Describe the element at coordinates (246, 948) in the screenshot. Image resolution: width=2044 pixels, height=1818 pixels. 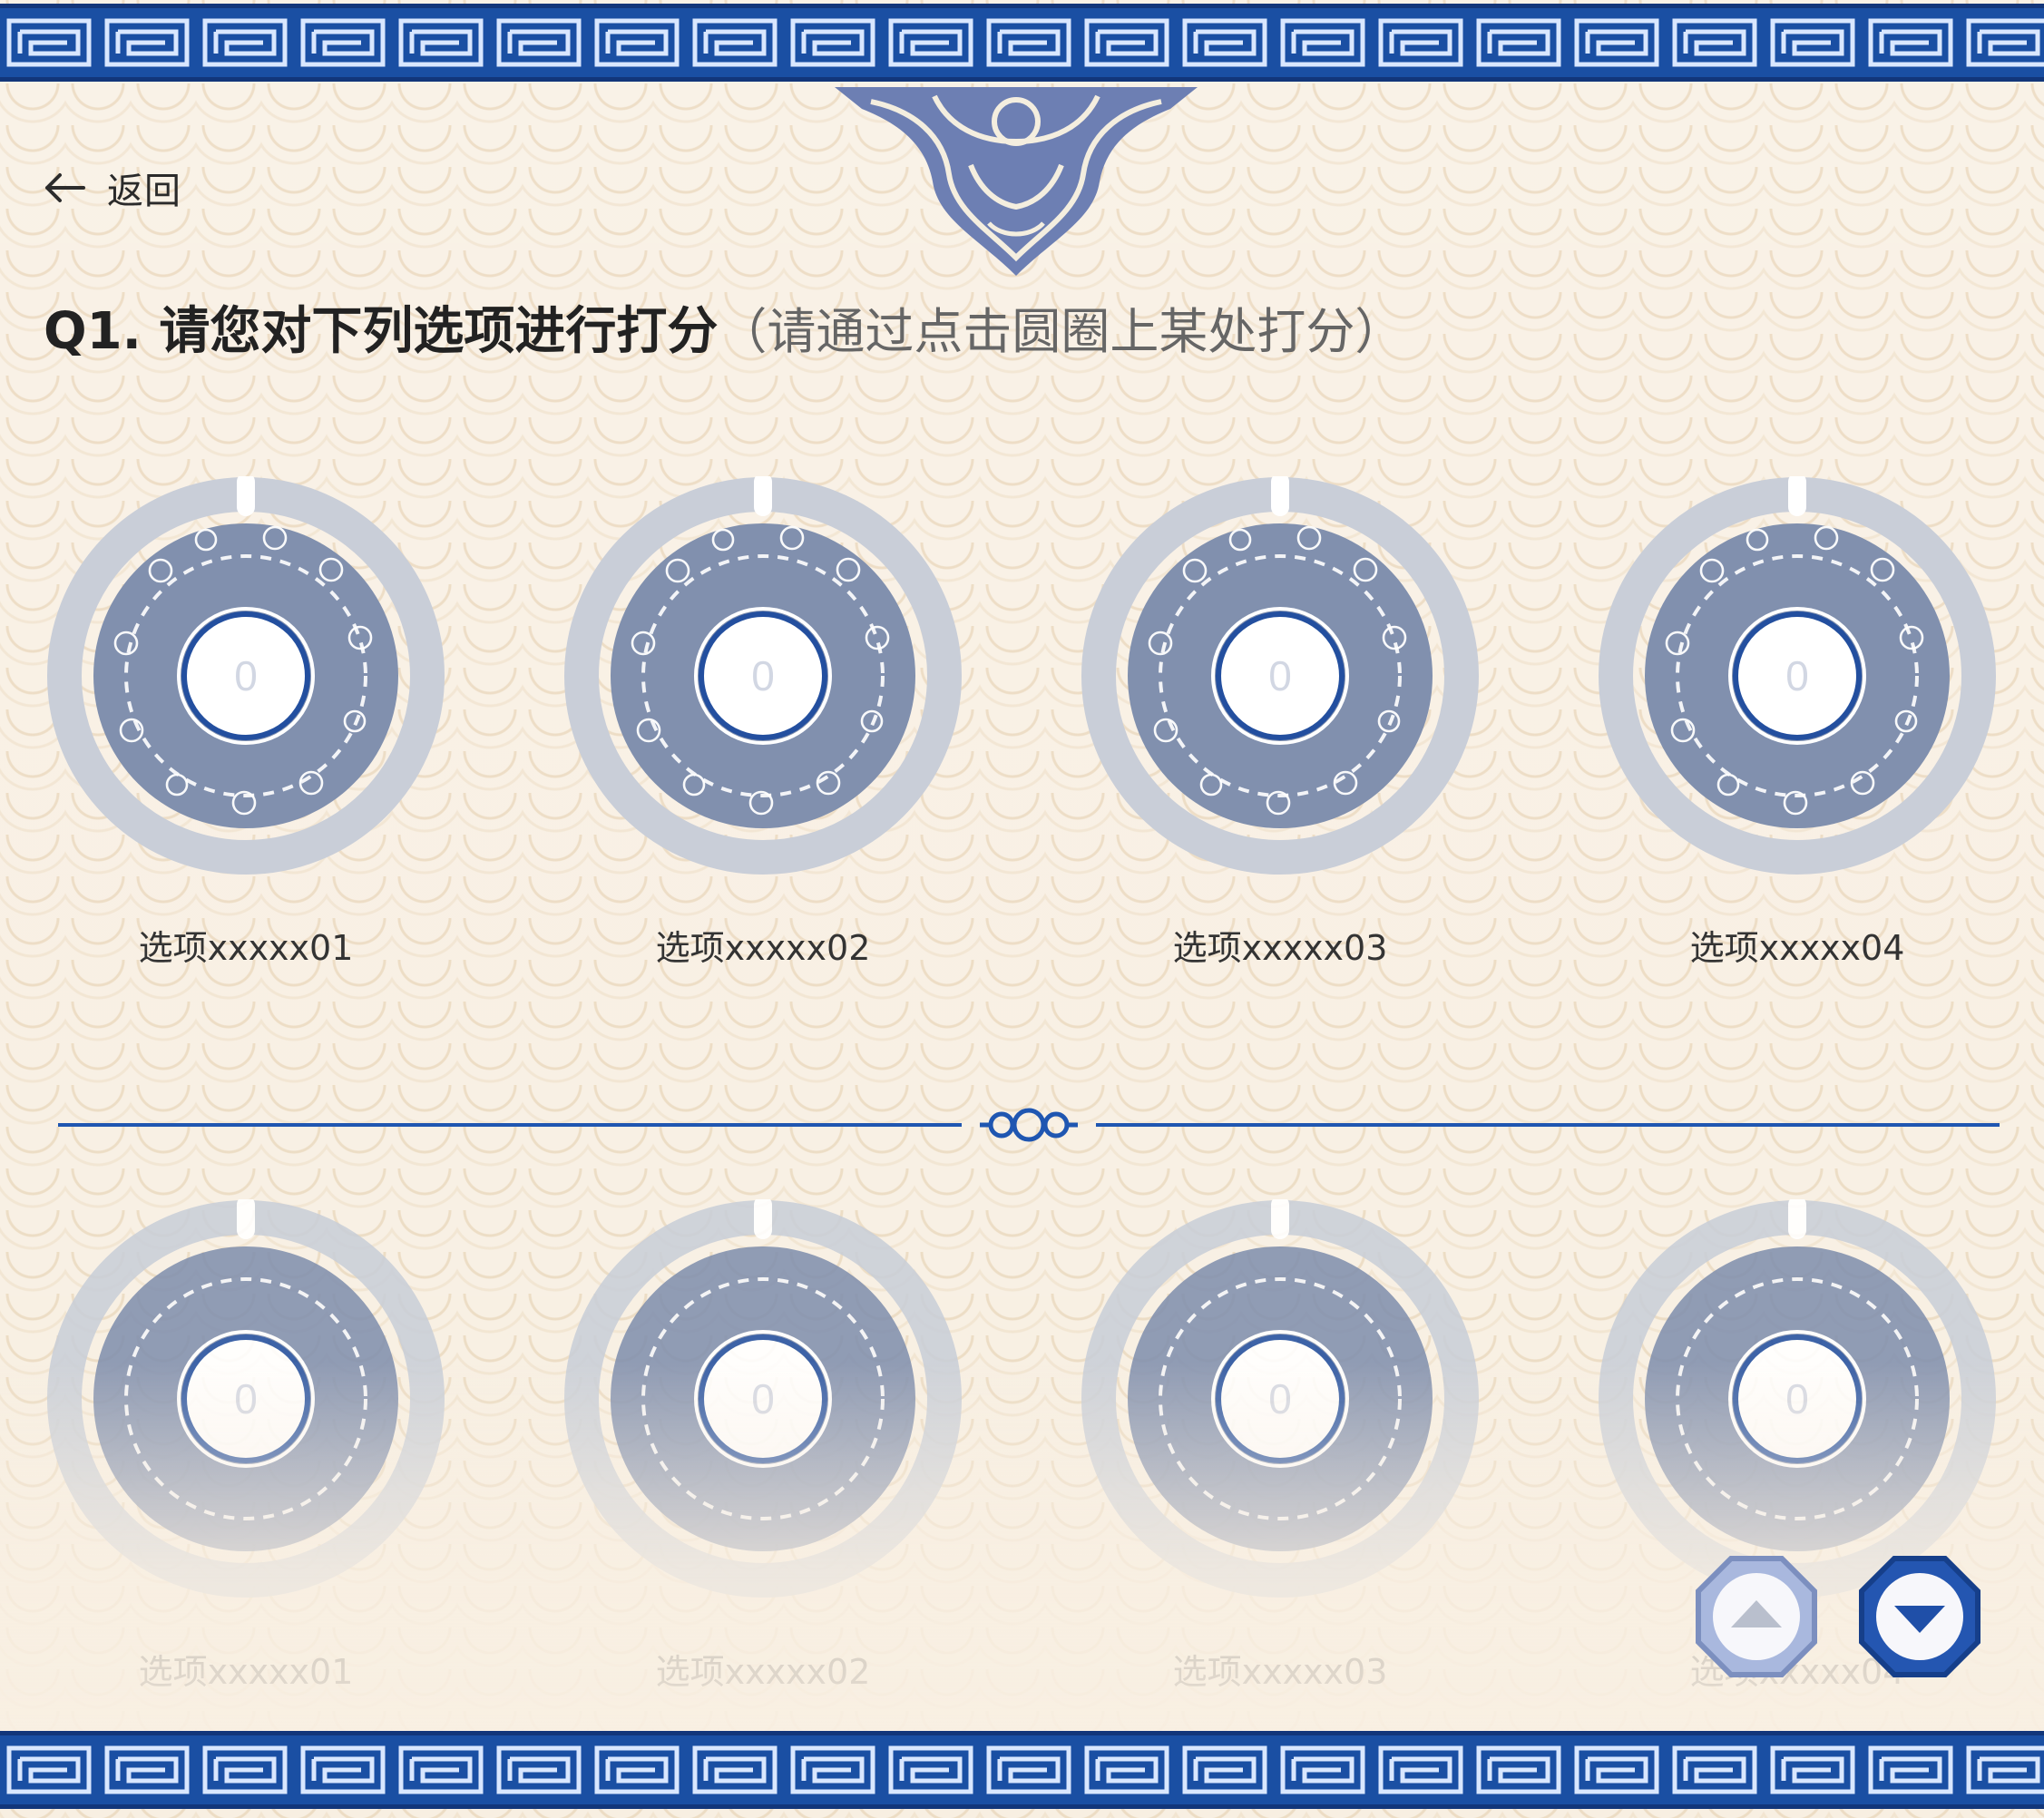
I see `option-label-01: 选项xxxxx01` at that location.